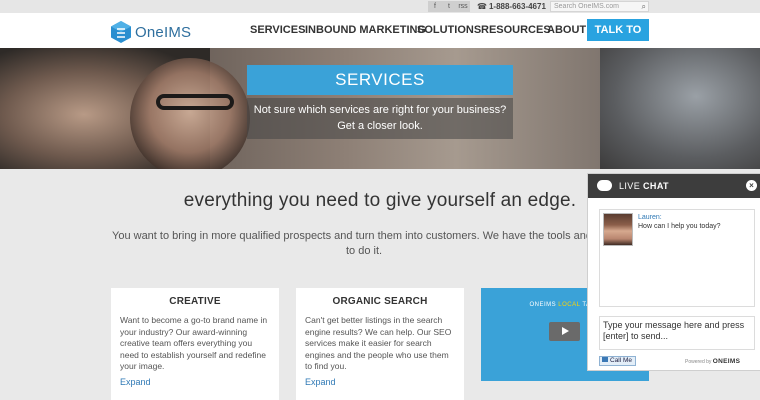 This screenshot has width=760, height=400. What do you see at coordinates (680, 108) in the screenshot?
I see `hero-background-right` at bounding box center [680, 108].